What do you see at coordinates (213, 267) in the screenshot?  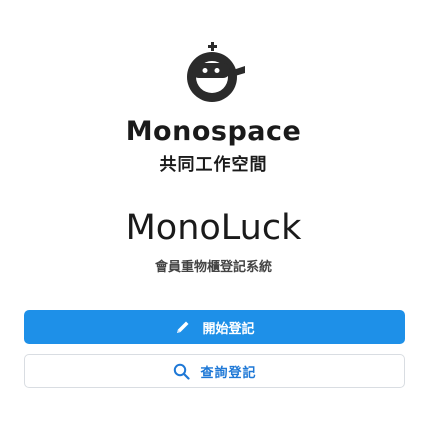 I see `app-subtitle: 會員重物櫃登記系統` at bounding box center [213, 267].